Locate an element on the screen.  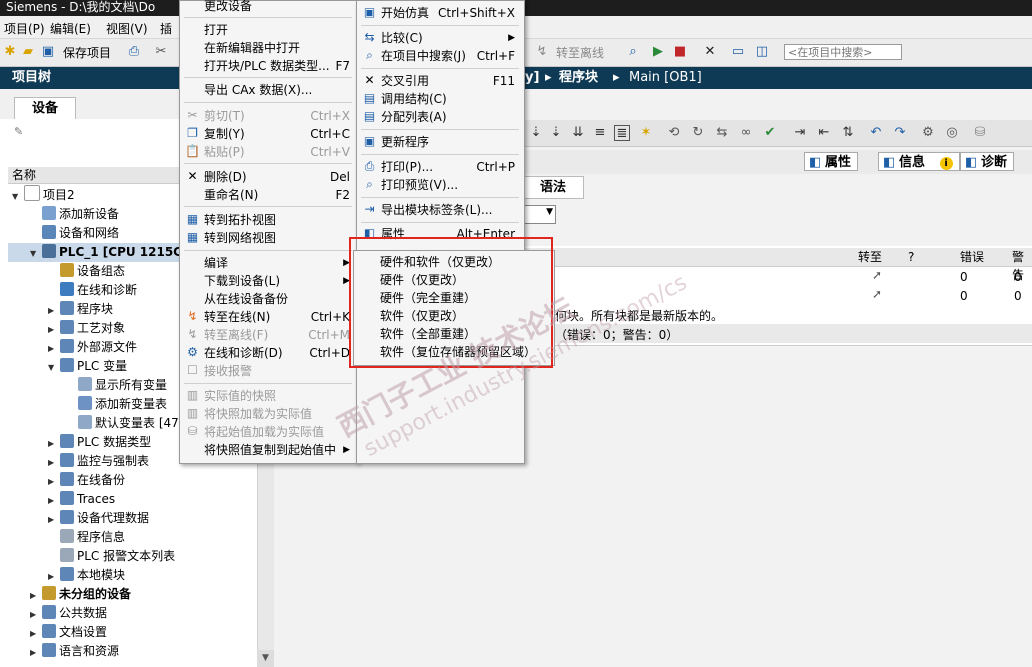
tree-item-add-tag-table: 添加新变量表 is located at coordinates (116, 404).